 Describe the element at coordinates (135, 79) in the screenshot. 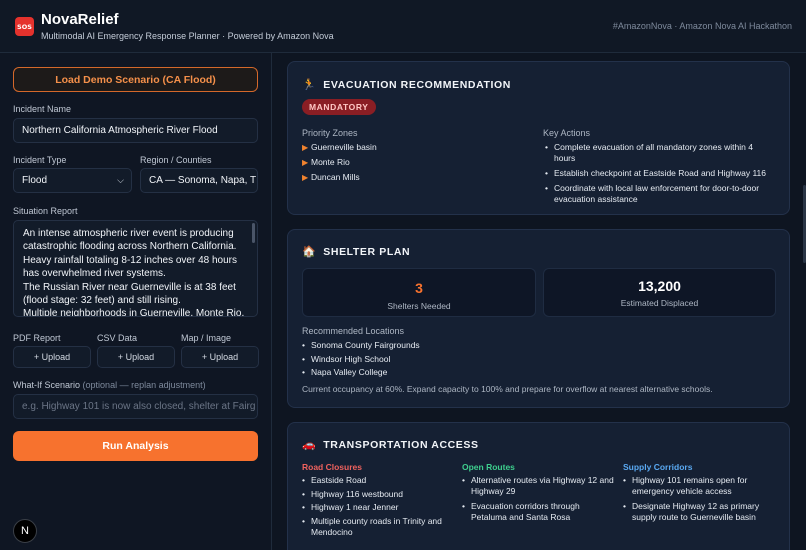

I see `load-demo-button: Load Demo Scenario (CA Flood)` at that location.